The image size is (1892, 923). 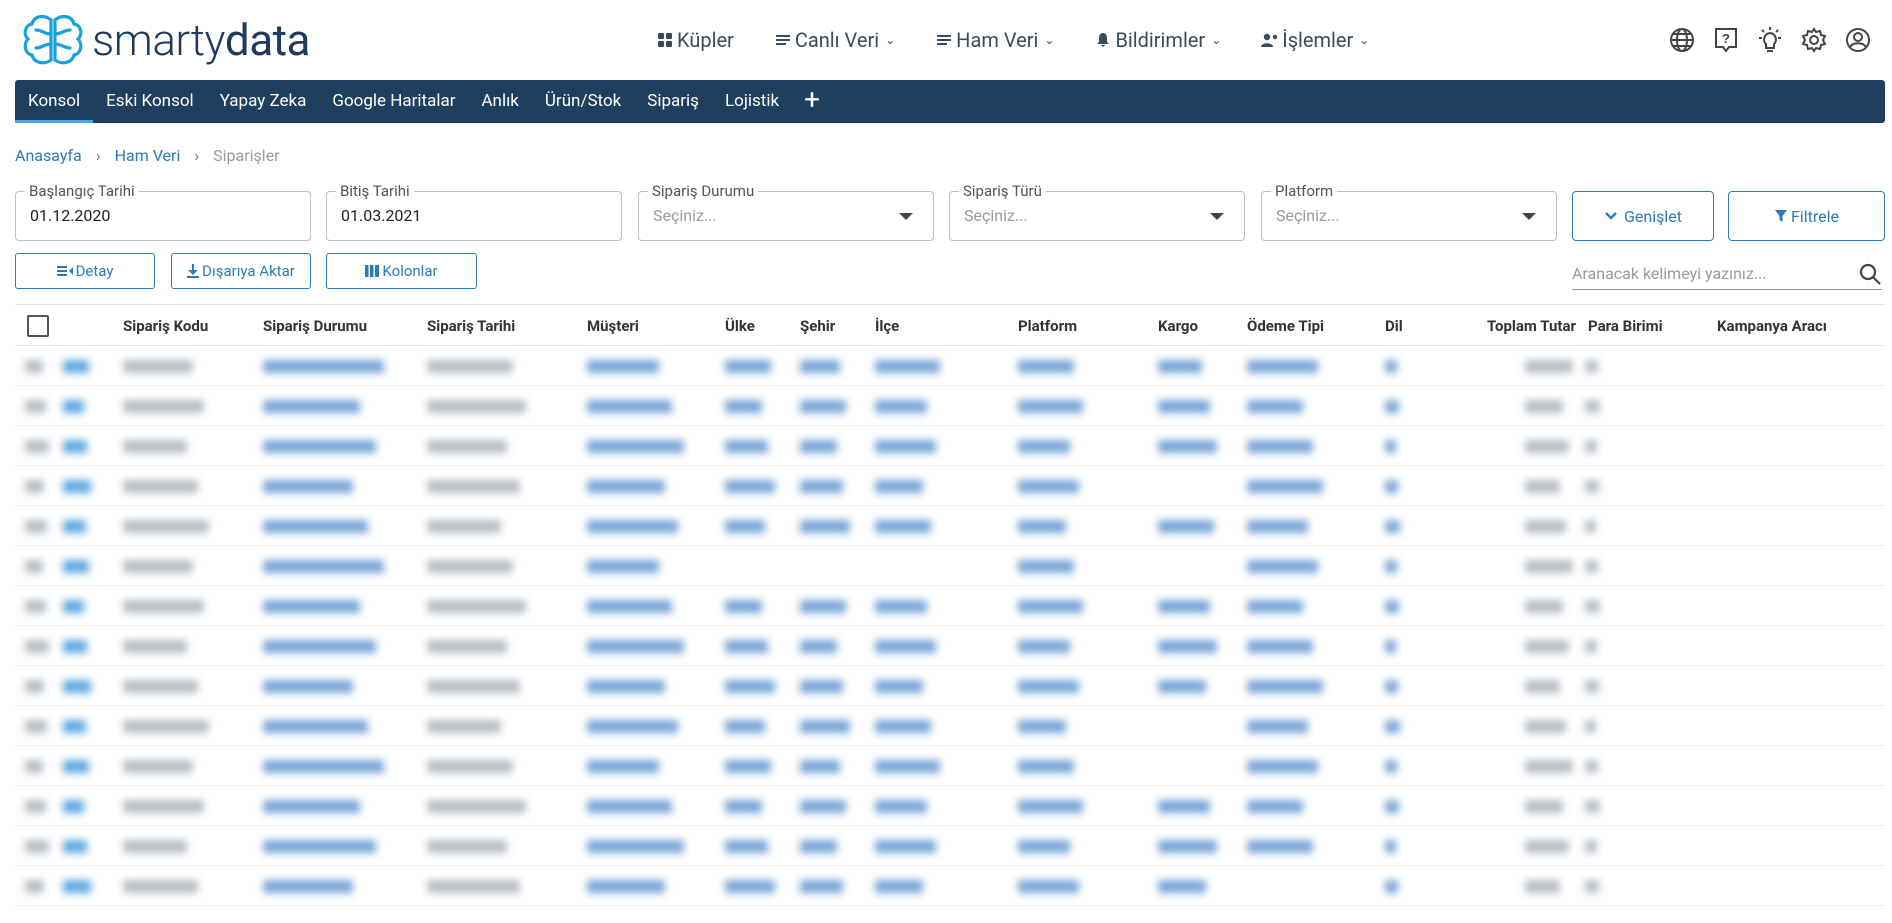 I want to click on column-header: Sipariş Kodu, so click(x=165, y=326).